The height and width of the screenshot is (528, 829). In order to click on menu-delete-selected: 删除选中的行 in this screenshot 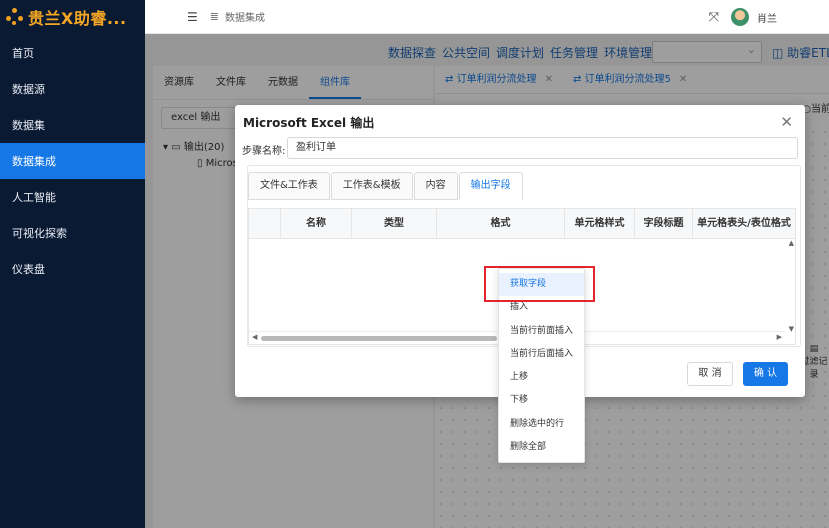, I will do `click(541, 424)`.